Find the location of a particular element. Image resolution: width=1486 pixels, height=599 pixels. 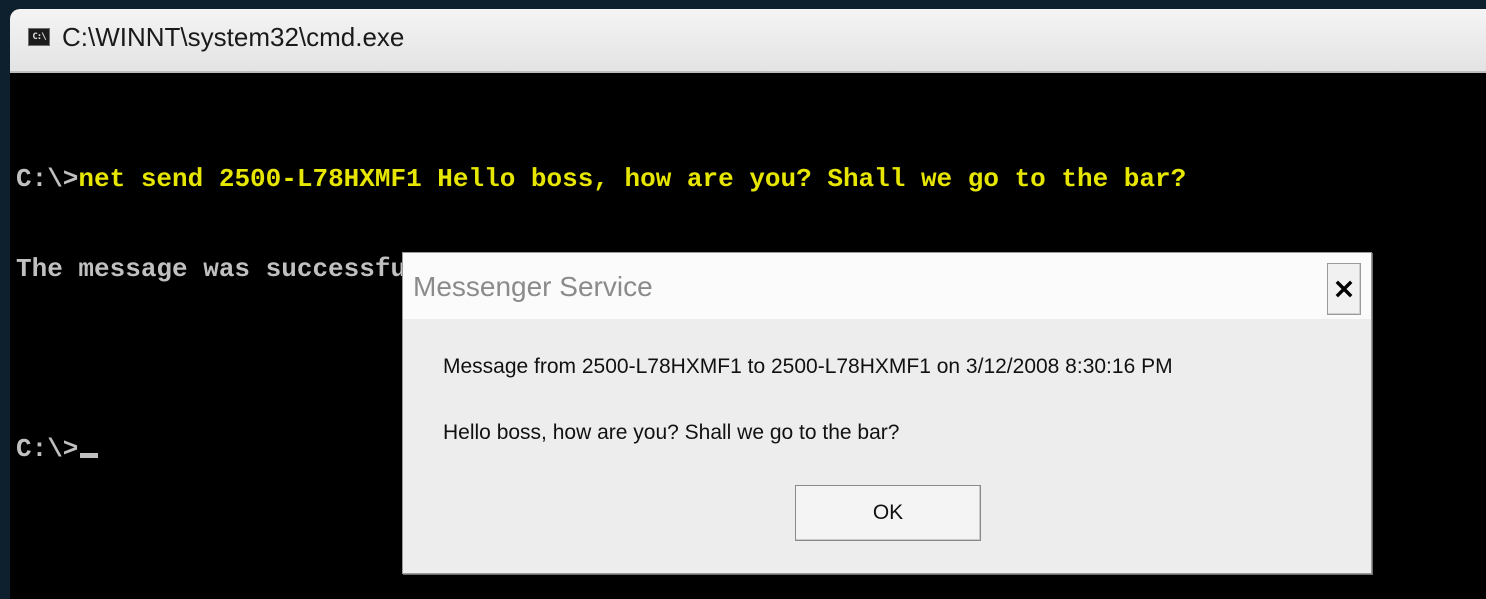

ok-button: OK is located at coordinates (888, 513).